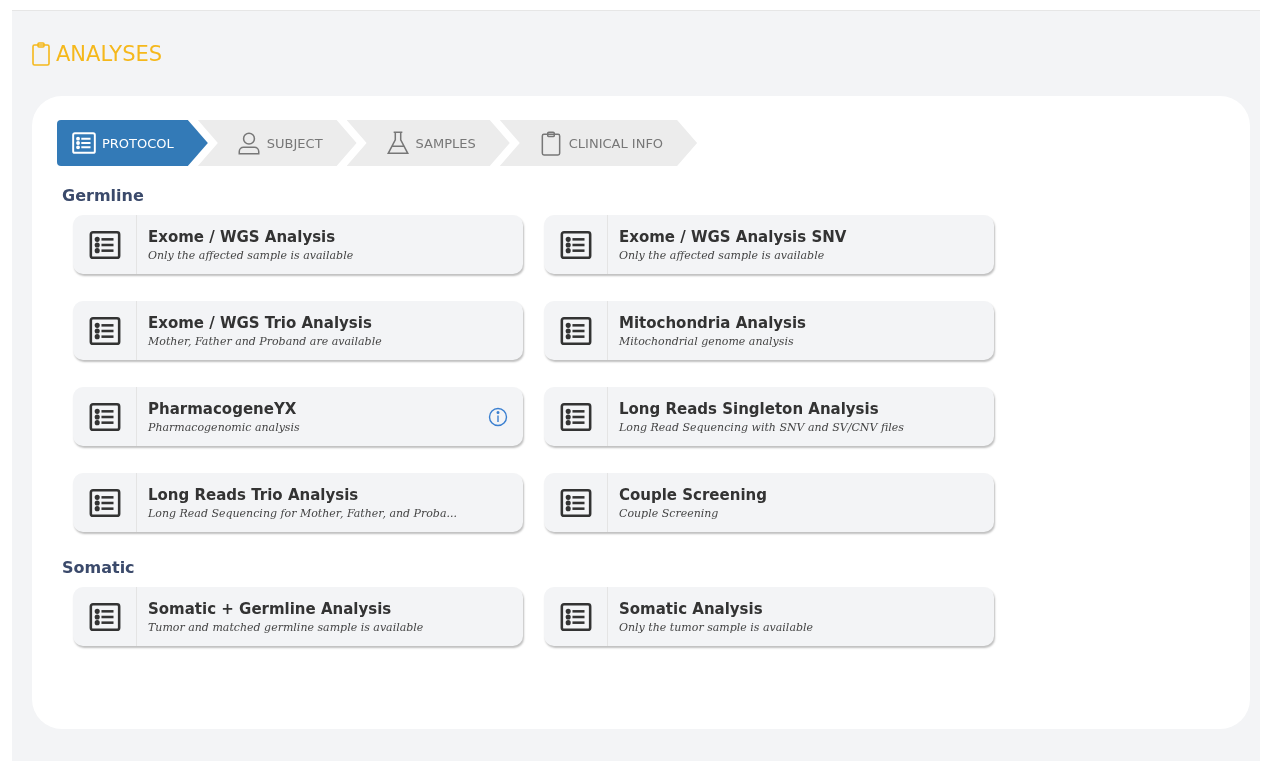  What do you see at coordinates (769, 502) in the screenshot?
I see `analysis-option: Couple Screening Couple Screening` at bounding box center [769, 502].